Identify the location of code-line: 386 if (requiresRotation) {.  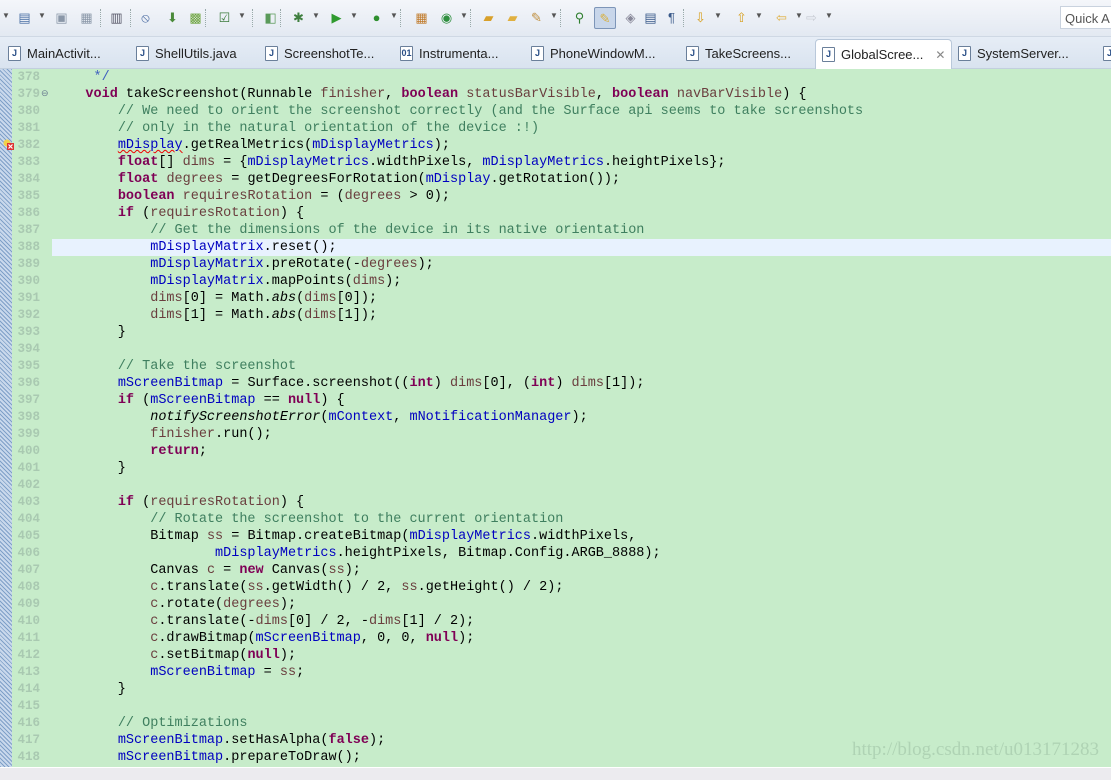
(555, 213).